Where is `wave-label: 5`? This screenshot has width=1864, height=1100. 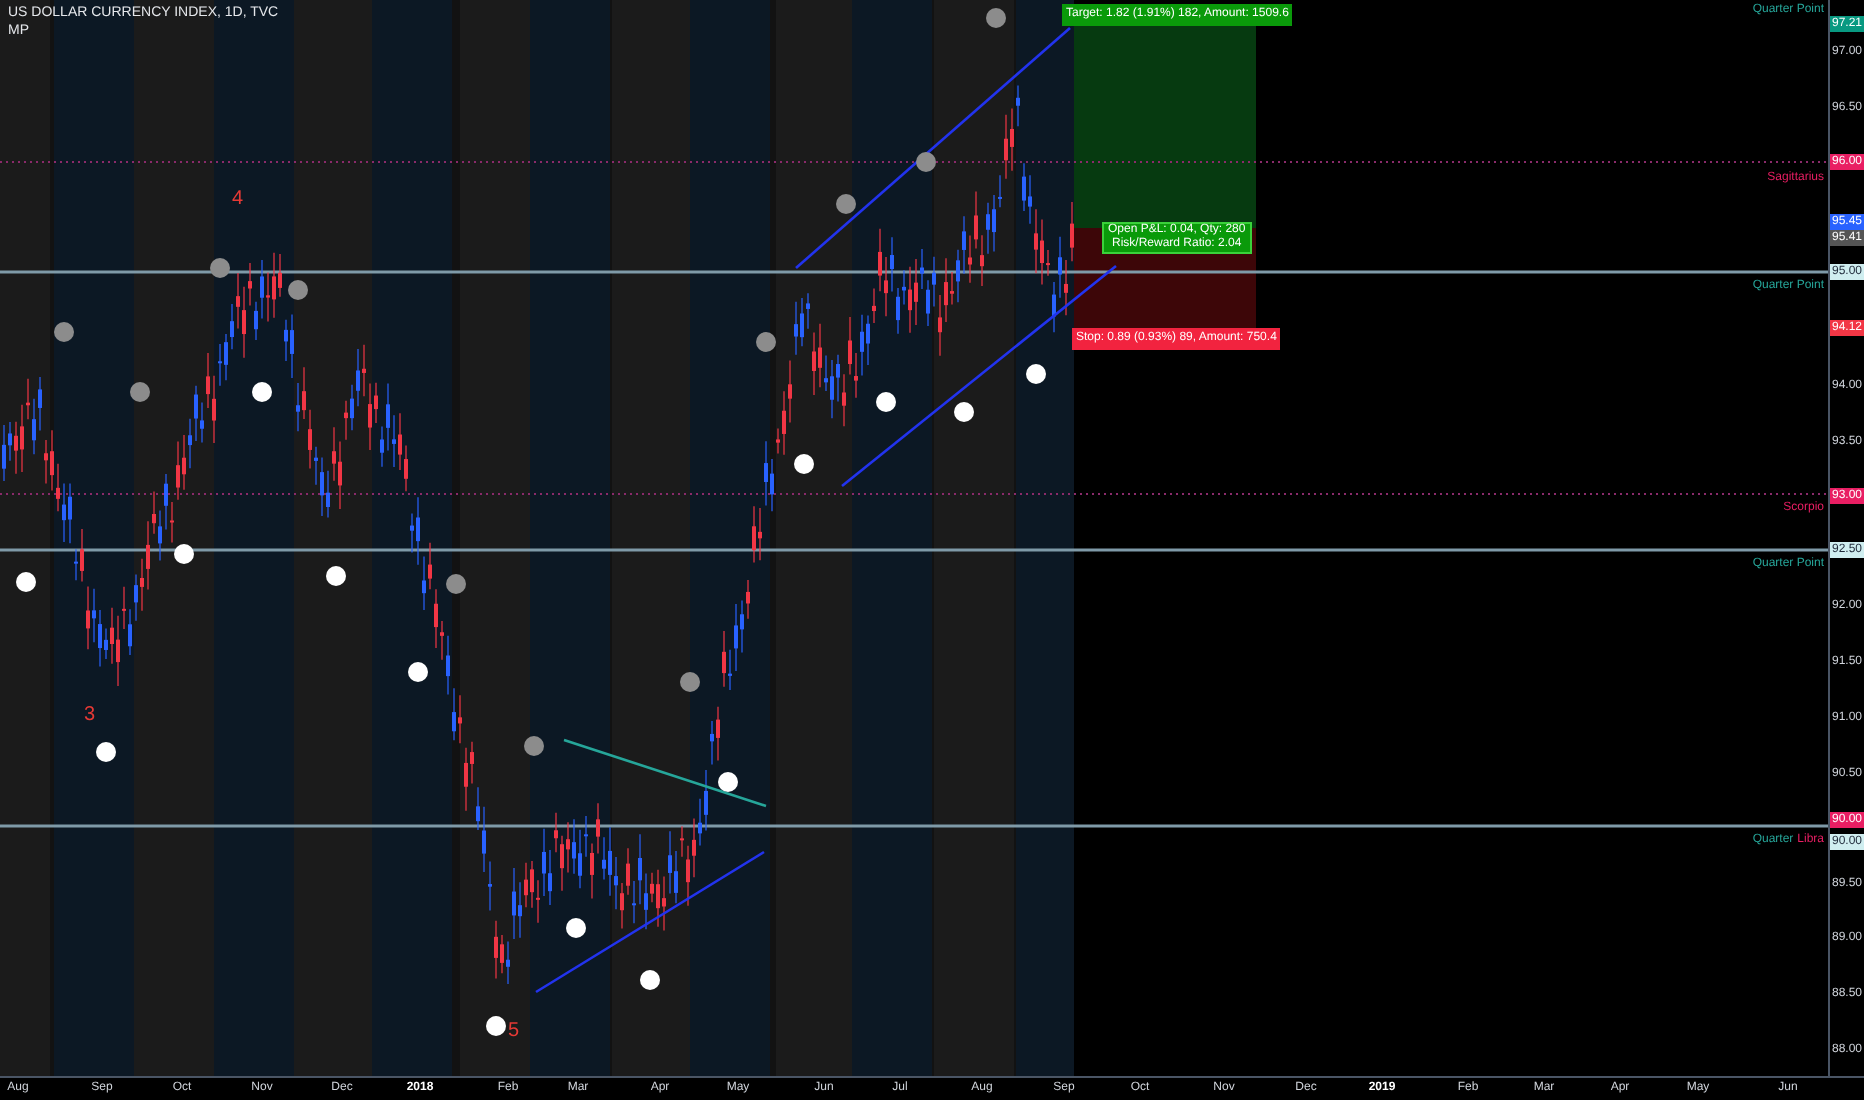
wave-label: 5 is located at coordinates (514, 1032).